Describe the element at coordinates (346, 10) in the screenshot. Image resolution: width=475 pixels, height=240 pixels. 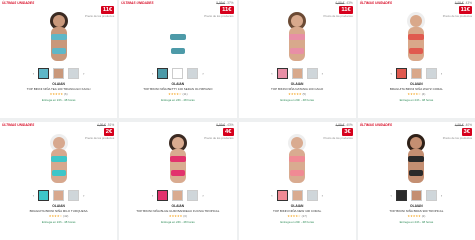
I see `price-badge: 11€` at that location.